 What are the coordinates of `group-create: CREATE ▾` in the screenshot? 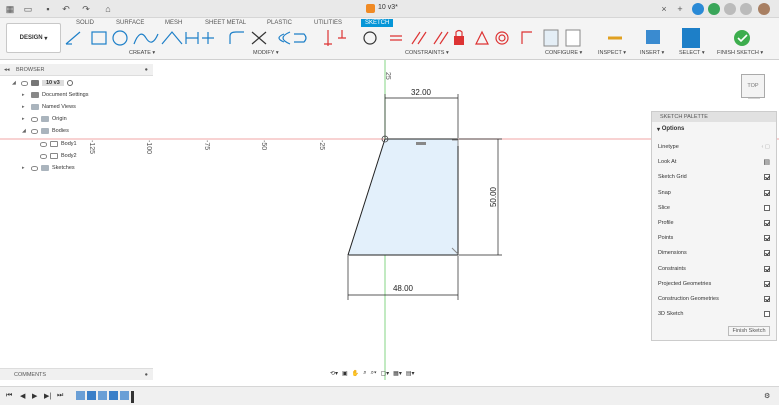 It's located at (142, 53).